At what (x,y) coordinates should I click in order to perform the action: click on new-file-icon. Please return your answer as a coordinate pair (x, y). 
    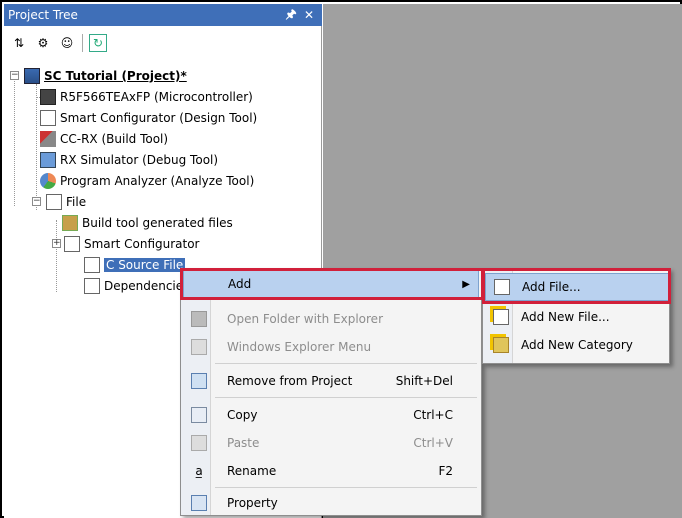
    Looking at the image, I should click on (501, 317).